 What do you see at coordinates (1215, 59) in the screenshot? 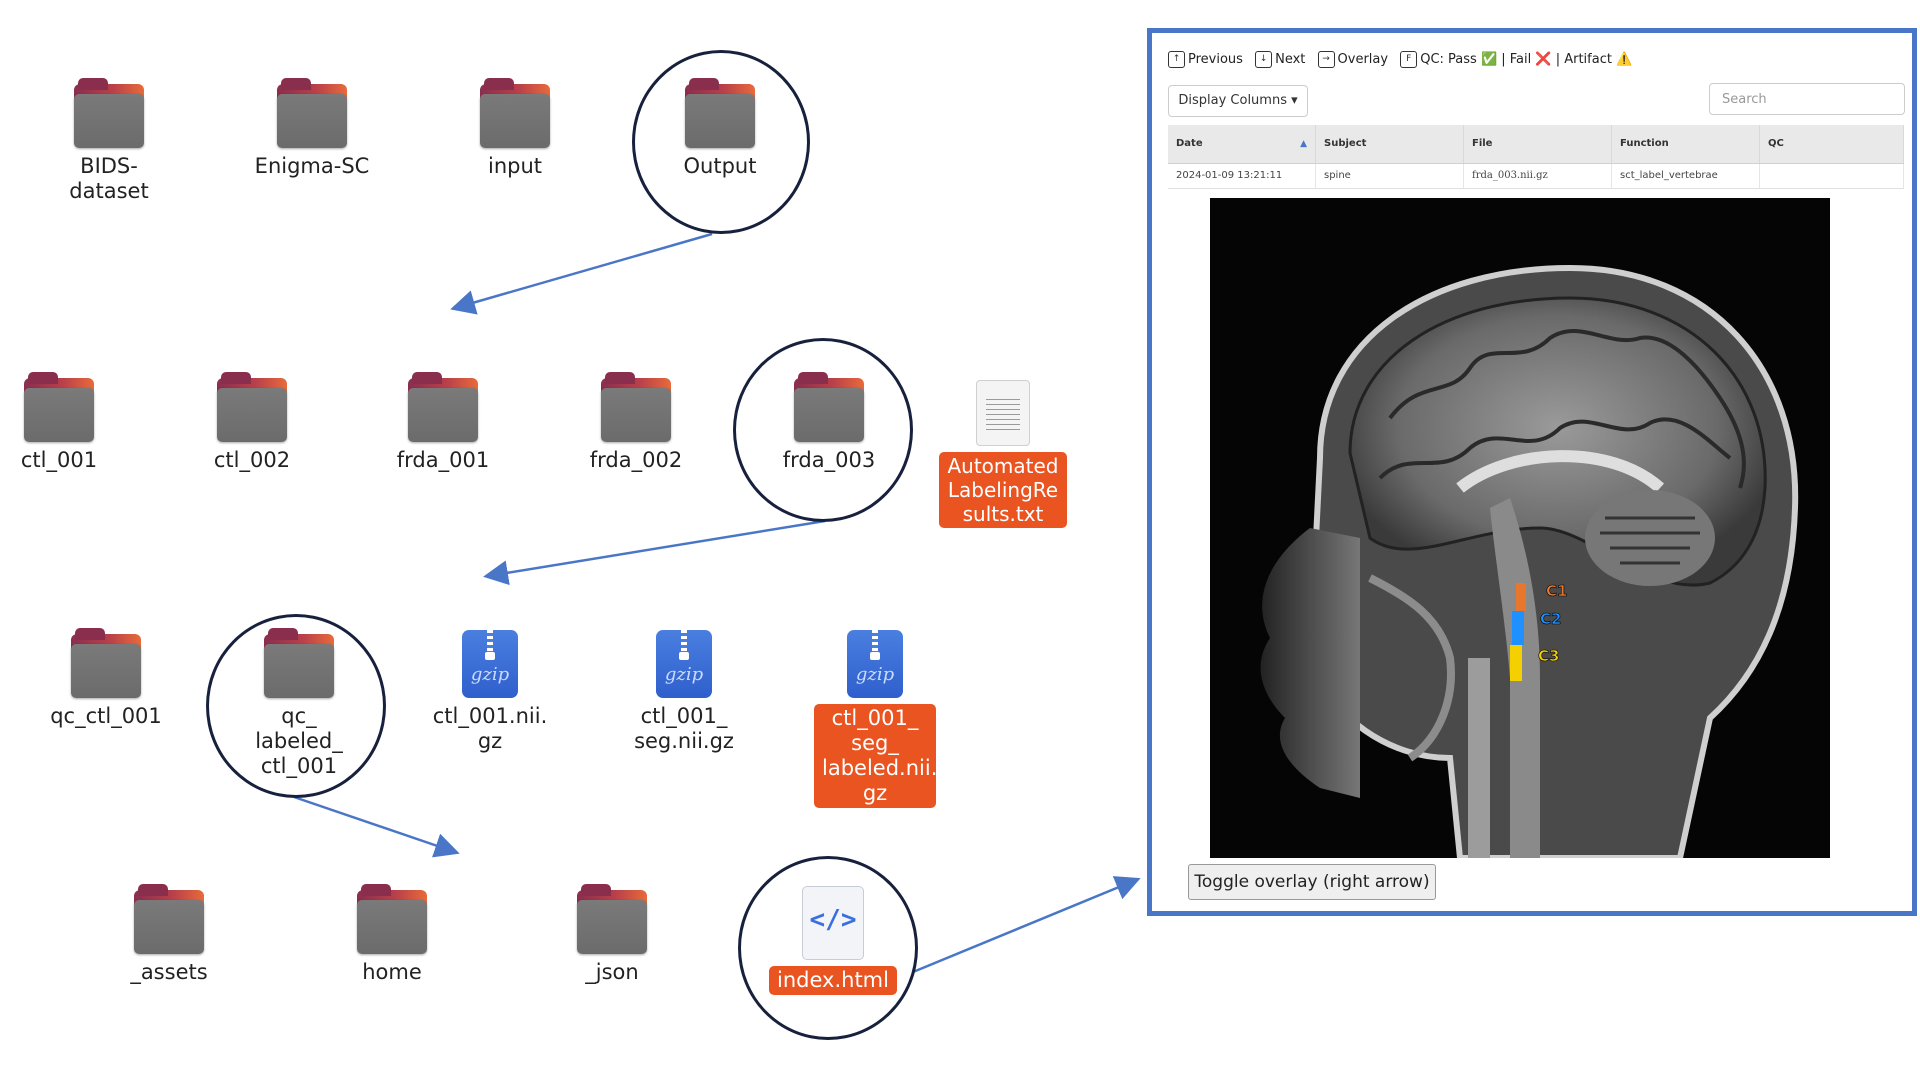
I see `previous-link: Previous` at bounding box center [1215, 59].